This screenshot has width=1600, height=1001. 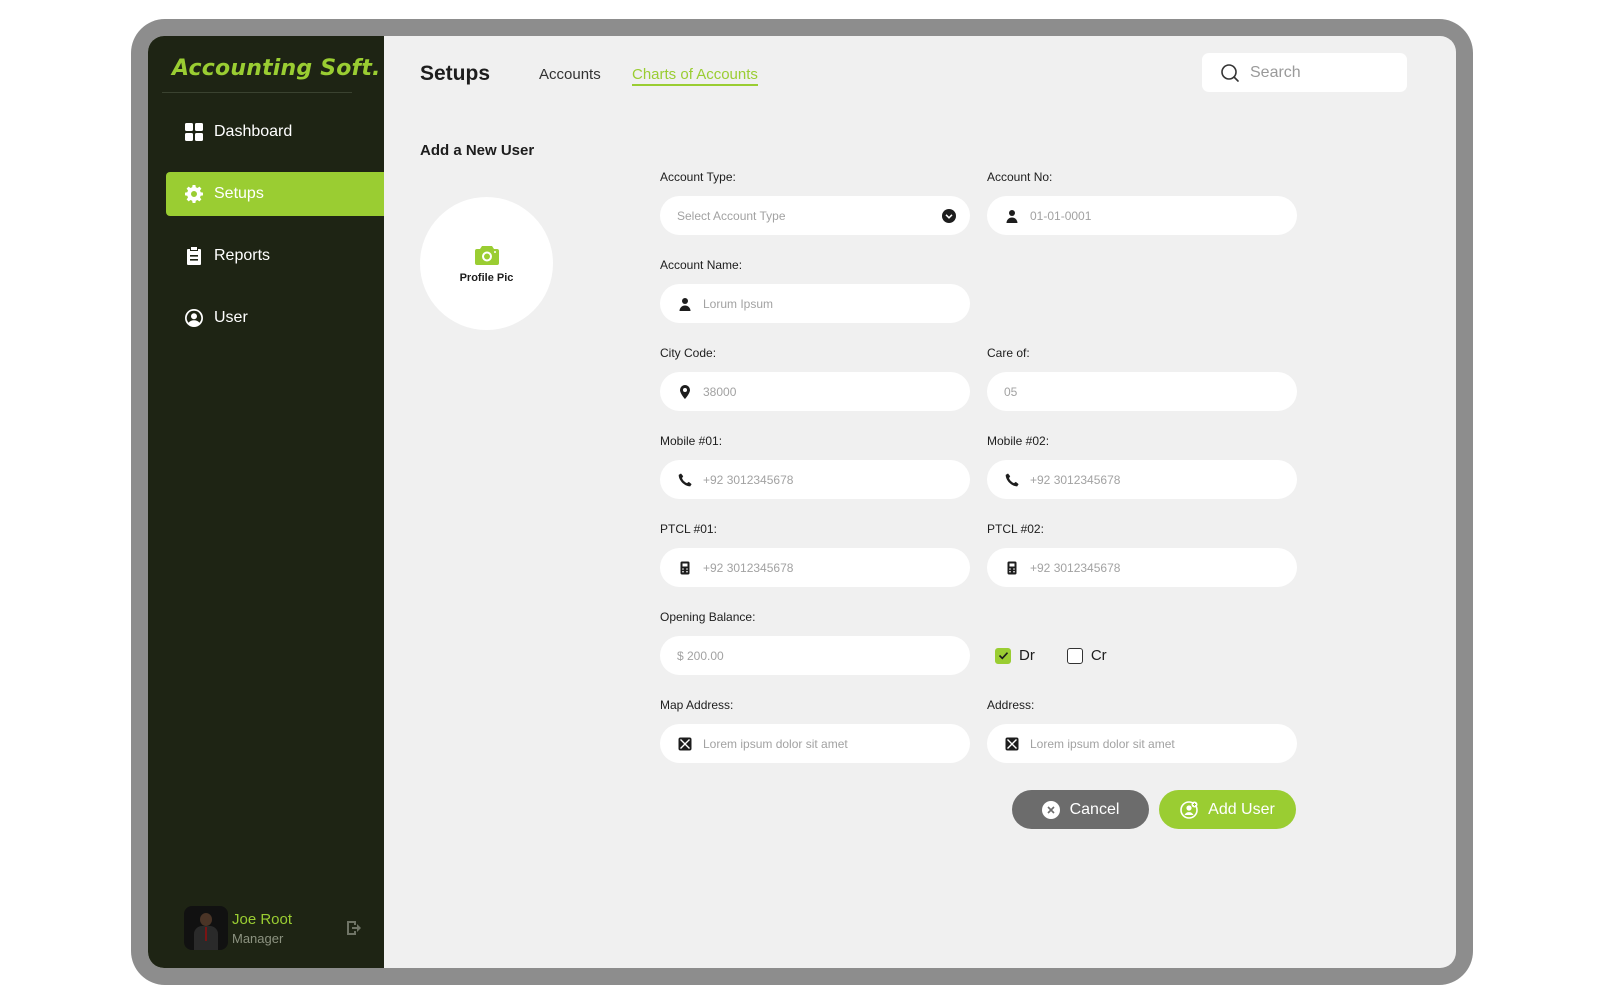 I want to click on ptcl1-field: PTCL #01: +92 3012345678, so click(x=815, y=554).